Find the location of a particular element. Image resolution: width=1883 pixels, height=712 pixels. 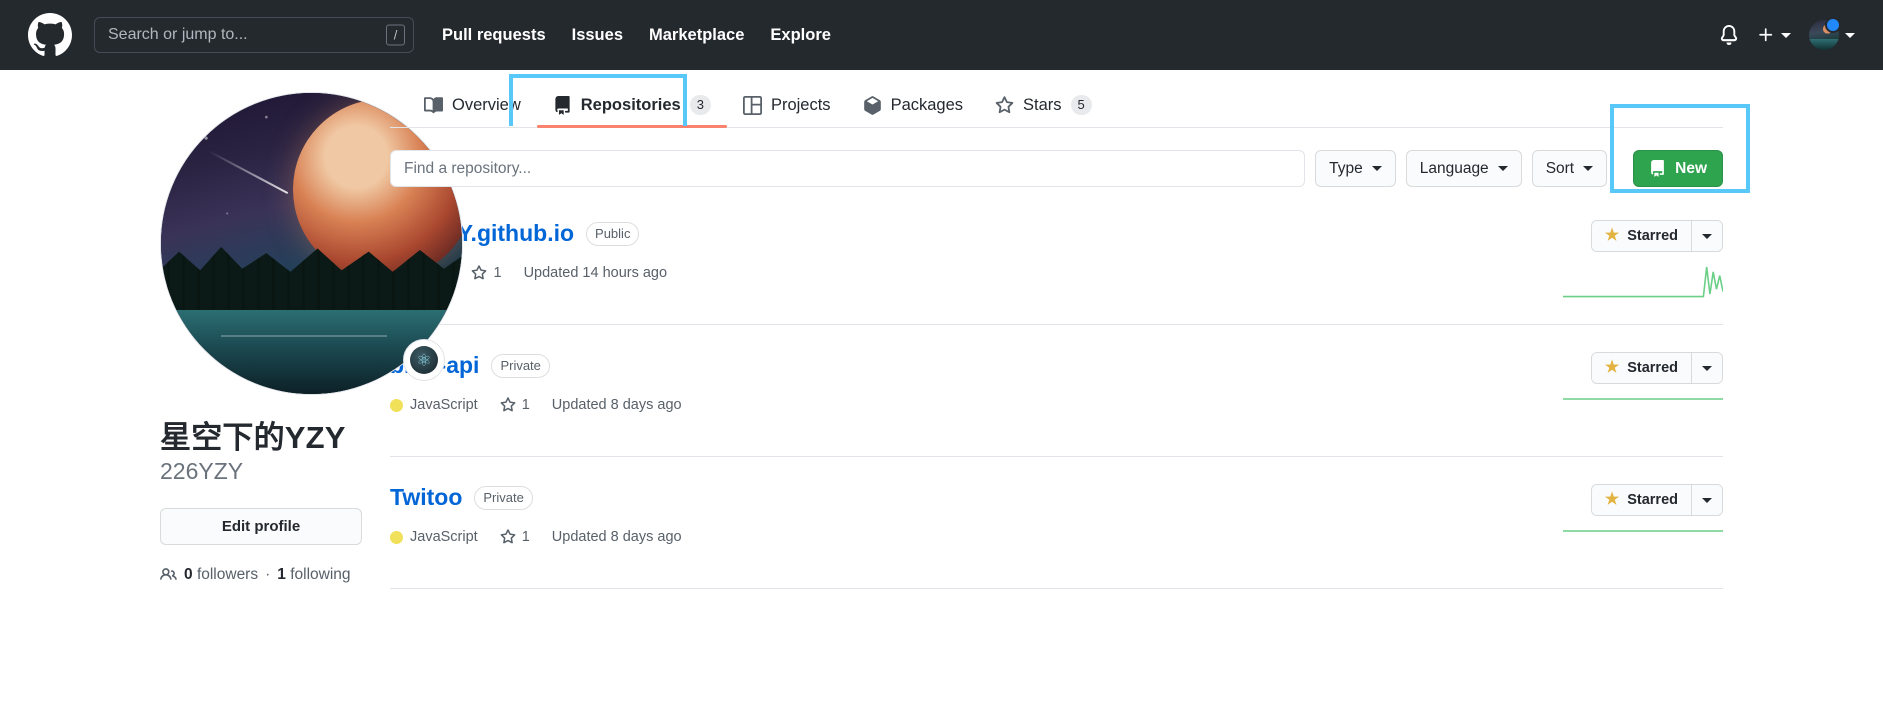

profile-username: 226YZY is located at coordinates (202, 471).